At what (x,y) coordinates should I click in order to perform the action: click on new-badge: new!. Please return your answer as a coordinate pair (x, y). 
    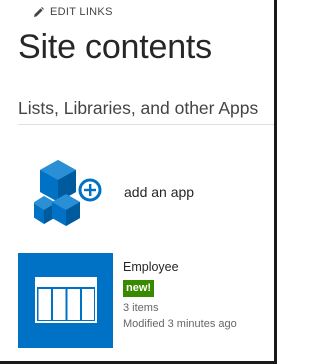
    Looking at the image, I should click on (139, 288).